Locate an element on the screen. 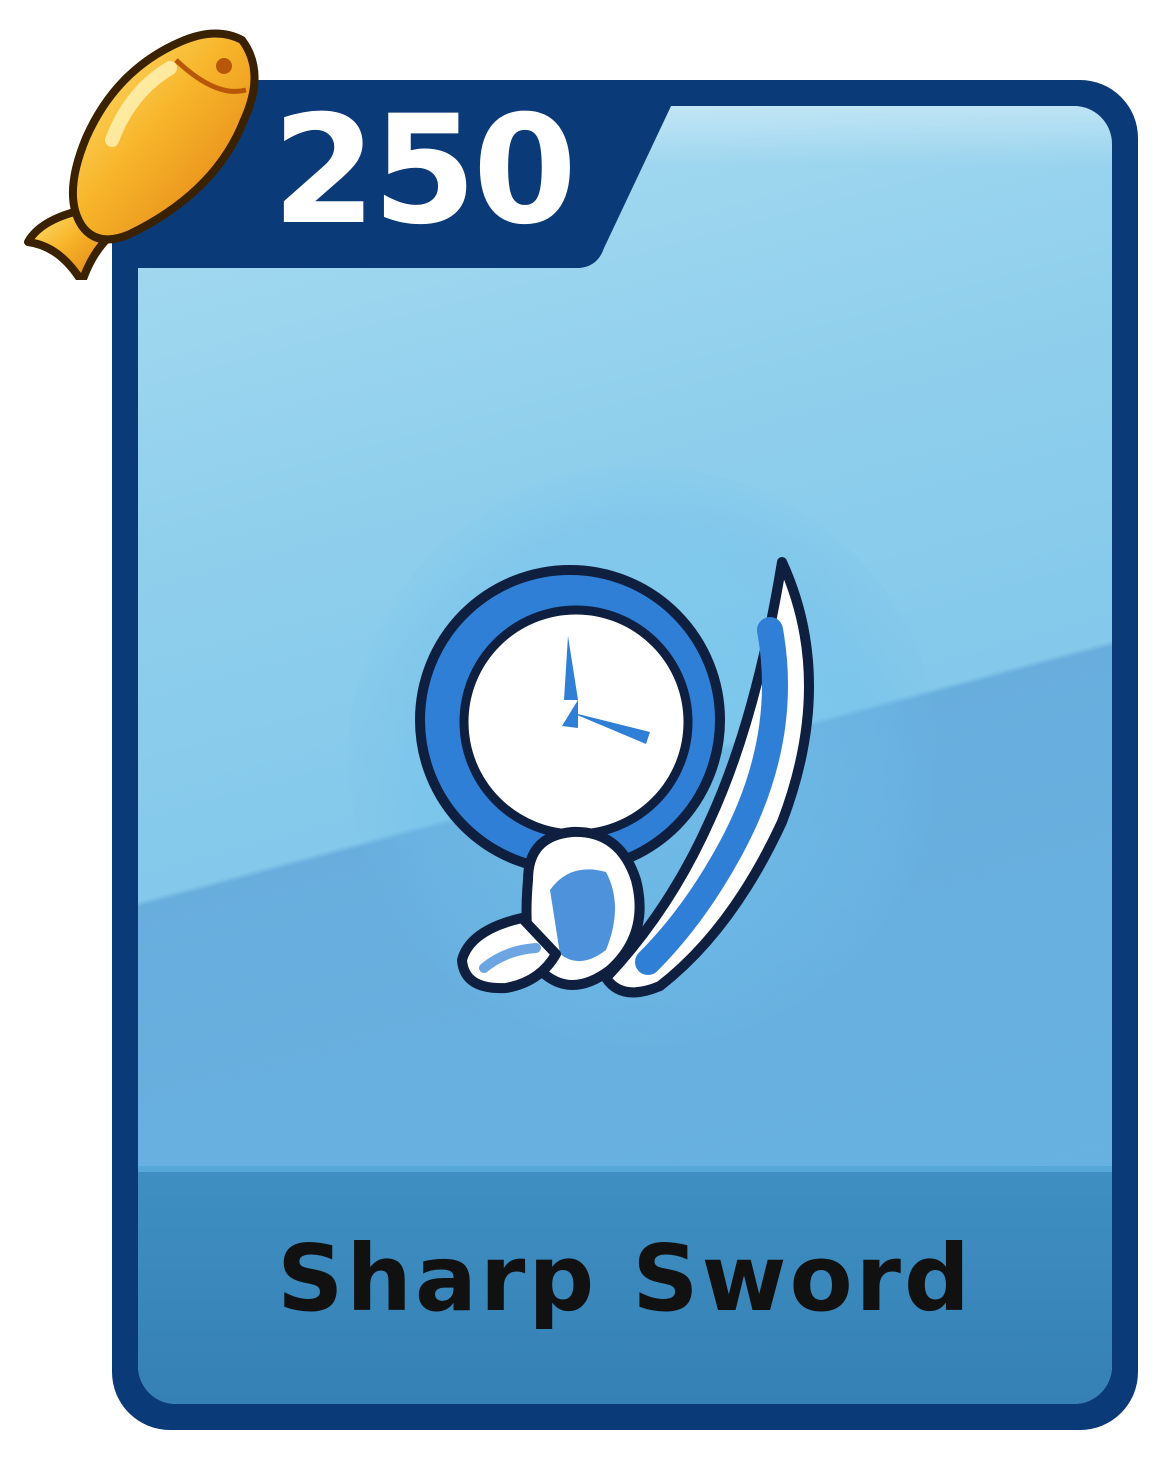 Image resolution: width=1167 pixels, height=1458 pixels. fish-icon is located at coordinates (141, 154).